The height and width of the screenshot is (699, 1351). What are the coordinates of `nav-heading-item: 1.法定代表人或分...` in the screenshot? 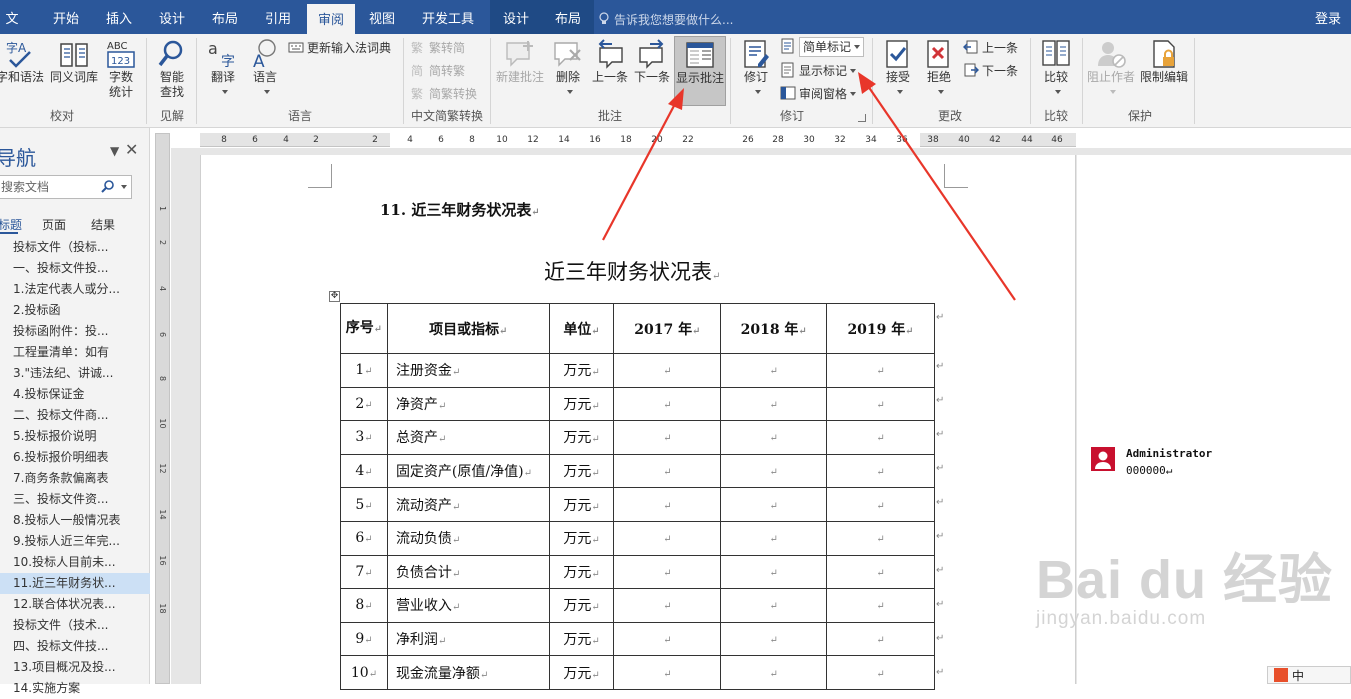 It's located at (75, 289).